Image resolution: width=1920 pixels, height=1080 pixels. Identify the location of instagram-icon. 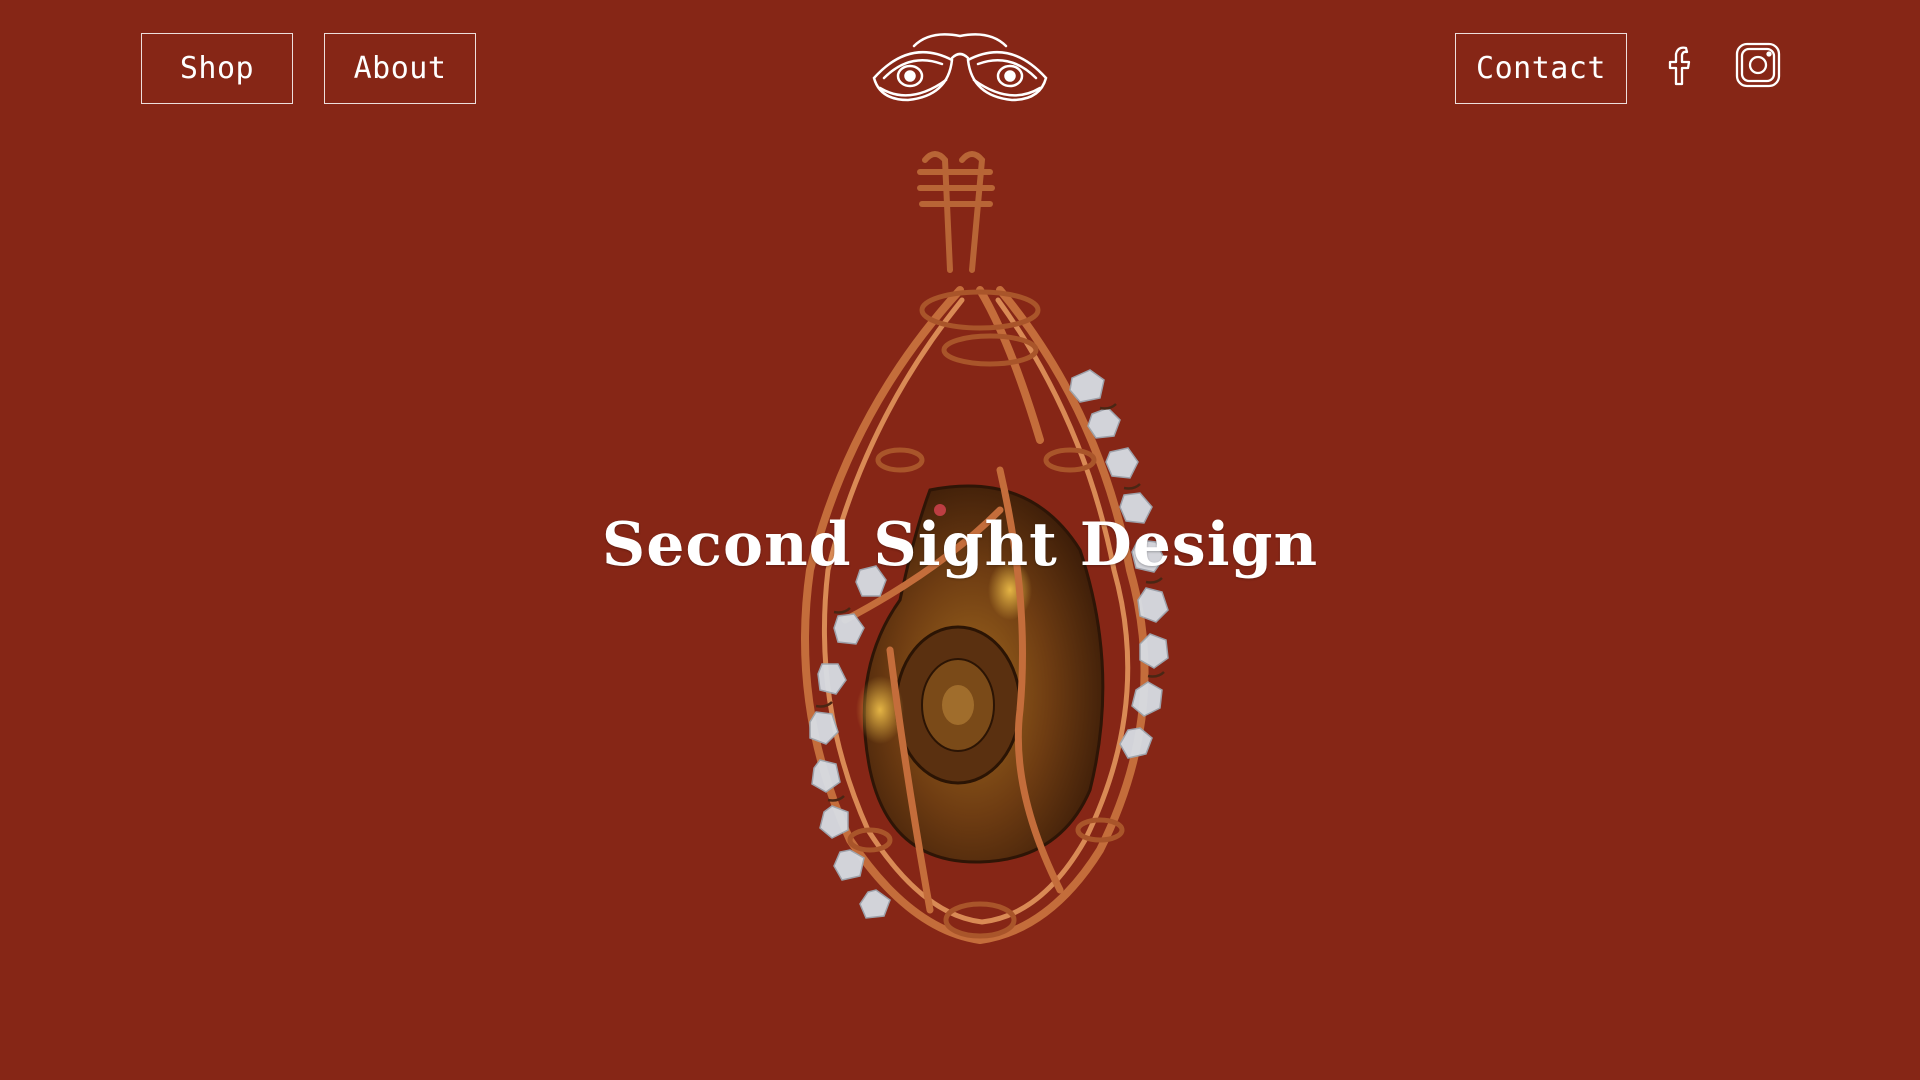
(1758, 65).